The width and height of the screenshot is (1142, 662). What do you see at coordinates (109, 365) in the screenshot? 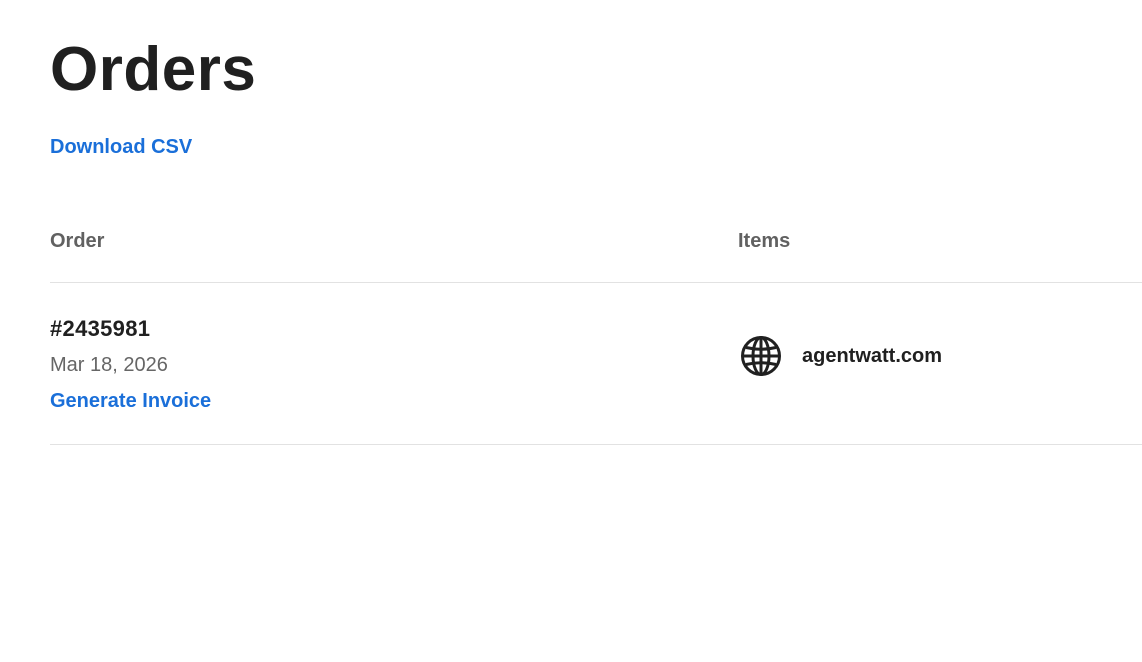
I see `order-date: Mar 18, 2026` at bounding box center [109, 365].